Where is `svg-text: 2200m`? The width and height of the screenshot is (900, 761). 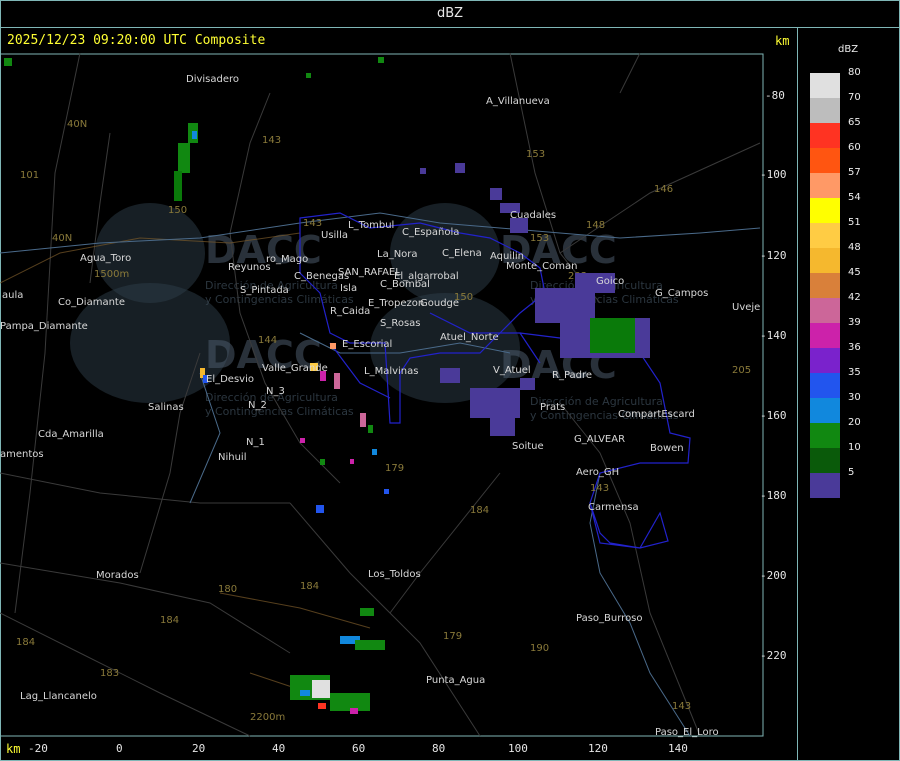
svg-text: 2200m is located at coordinates (267, 717).